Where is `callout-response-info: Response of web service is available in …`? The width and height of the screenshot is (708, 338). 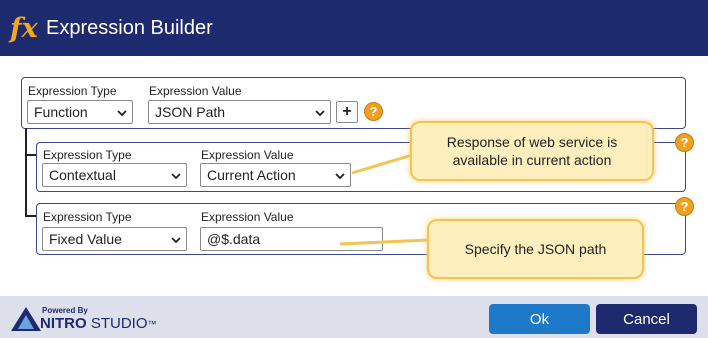 callout-response-info: Response of web service is available in … is located at coordinates (532, 151).